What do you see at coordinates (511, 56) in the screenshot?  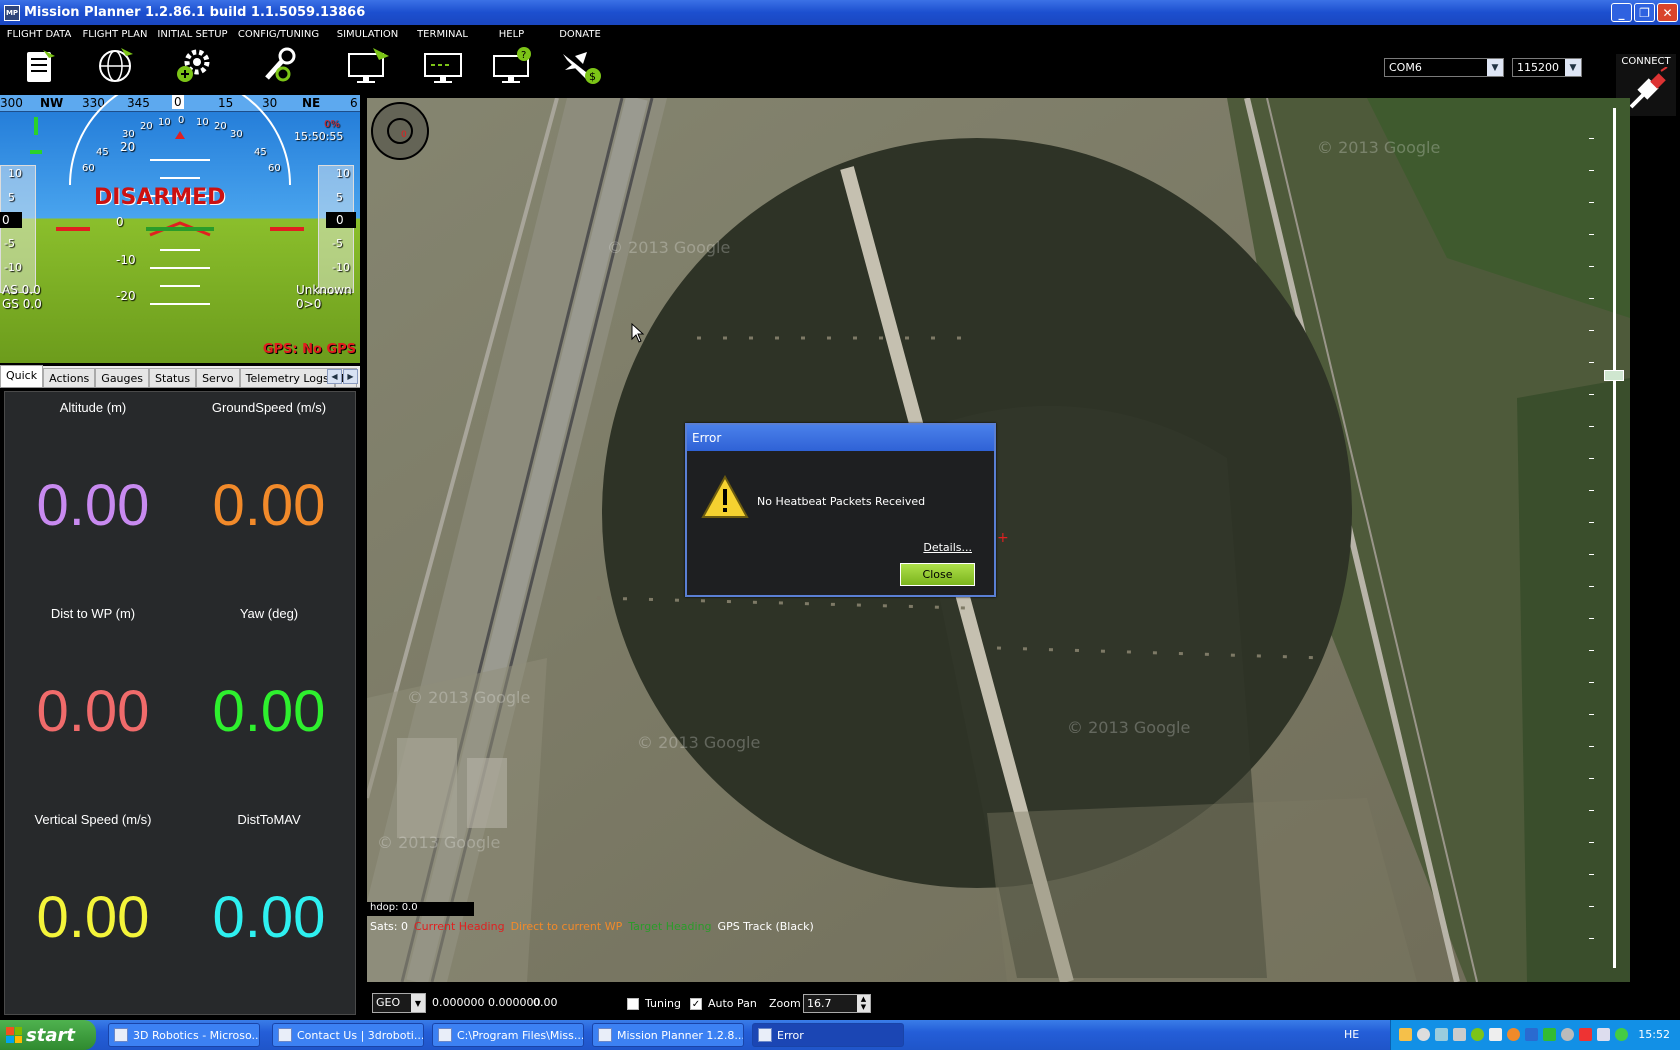 I see `menu-help: HELP ?` at bounding box center [511, 56].